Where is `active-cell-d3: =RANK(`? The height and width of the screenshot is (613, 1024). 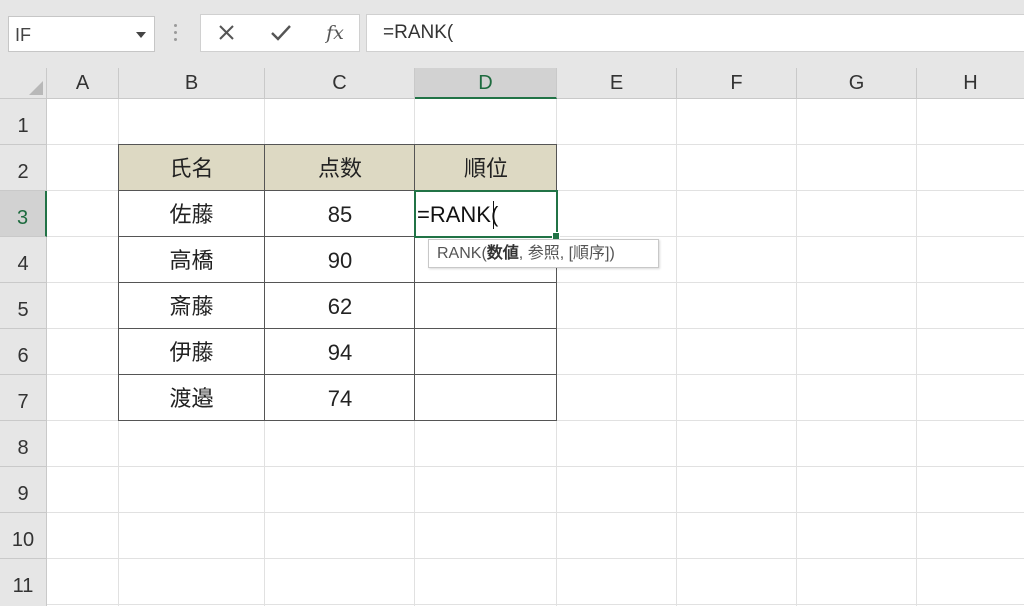 active-cell-d3: =RANK( is located at coordinates (487, 215).